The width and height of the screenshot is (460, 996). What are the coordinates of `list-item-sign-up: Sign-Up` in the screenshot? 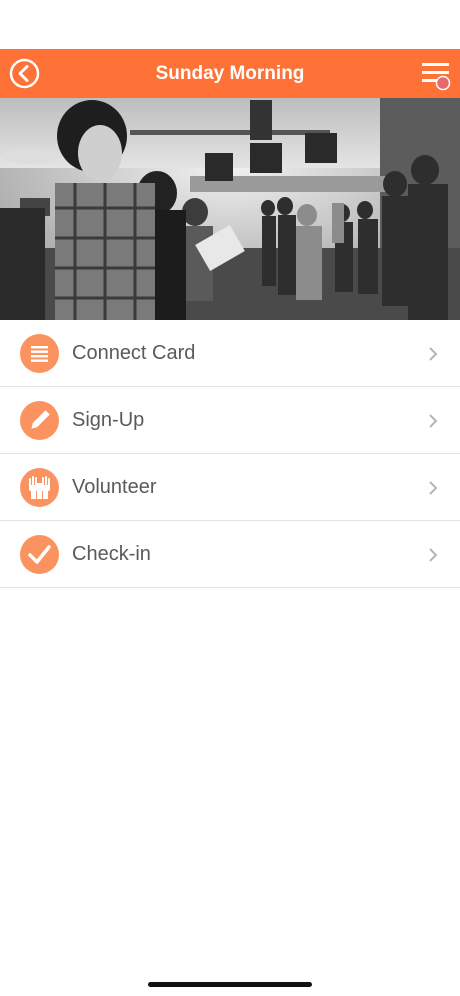 It's located at (230, 420).